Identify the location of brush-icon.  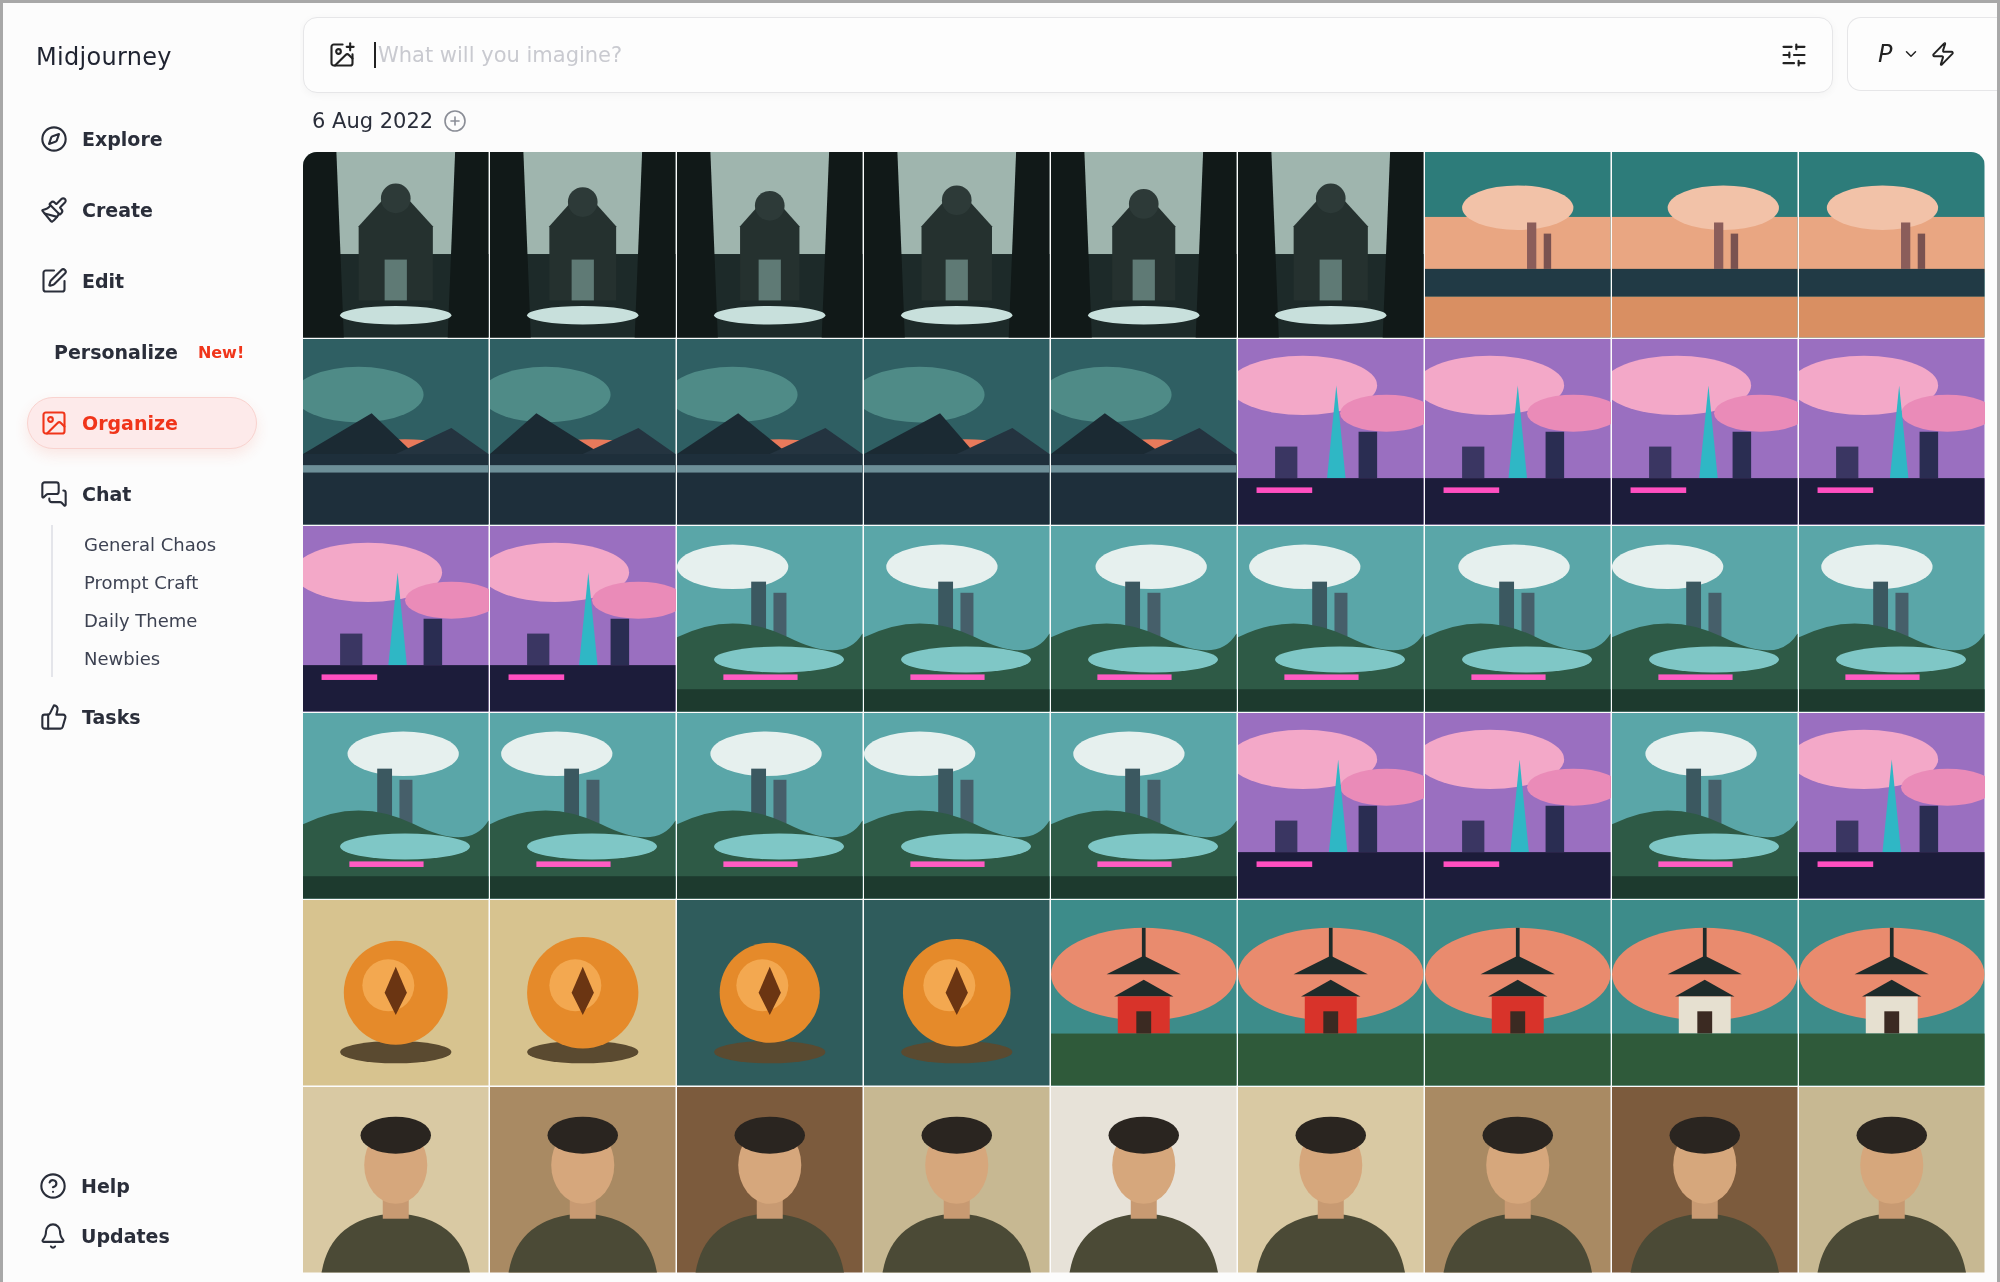
(54, 210).